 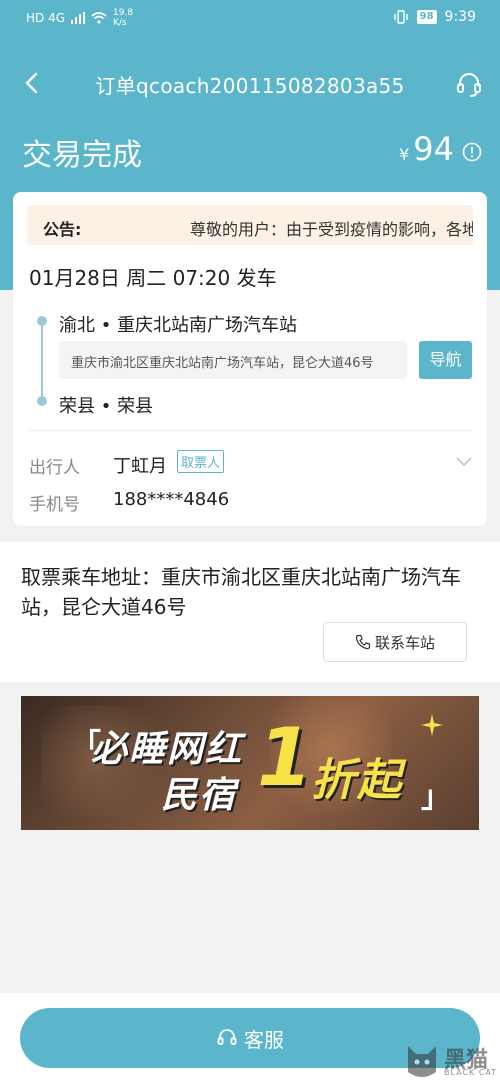 What do you see at coordinates (363, 642) in the screenshot?
I see `phone-icon` at bounding box center [363, 642].